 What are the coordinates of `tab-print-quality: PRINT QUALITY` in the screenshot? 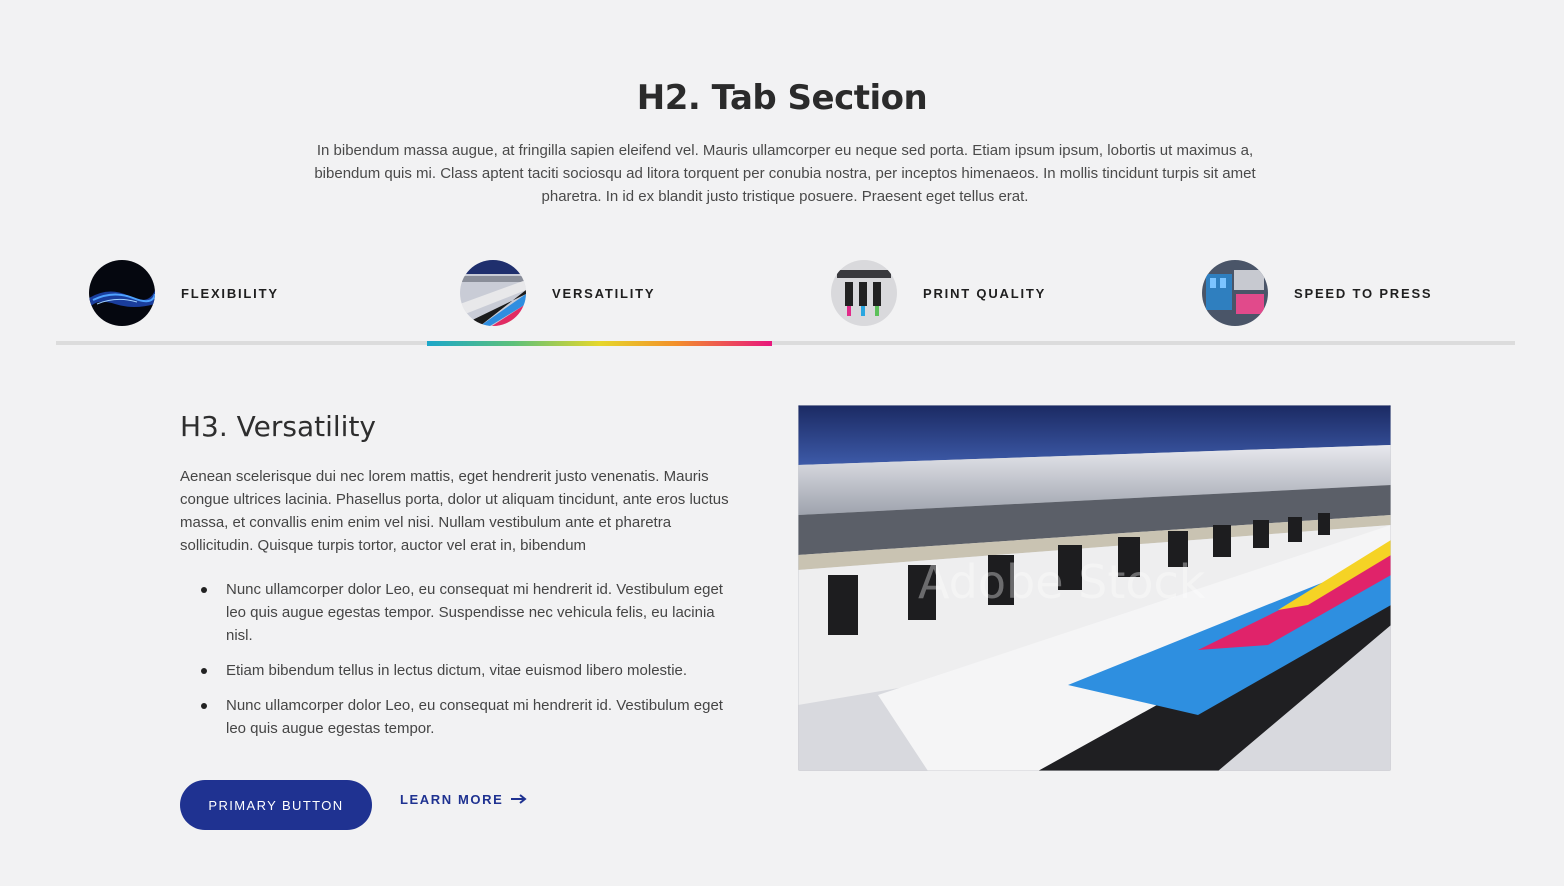 It's located at (970, 300).